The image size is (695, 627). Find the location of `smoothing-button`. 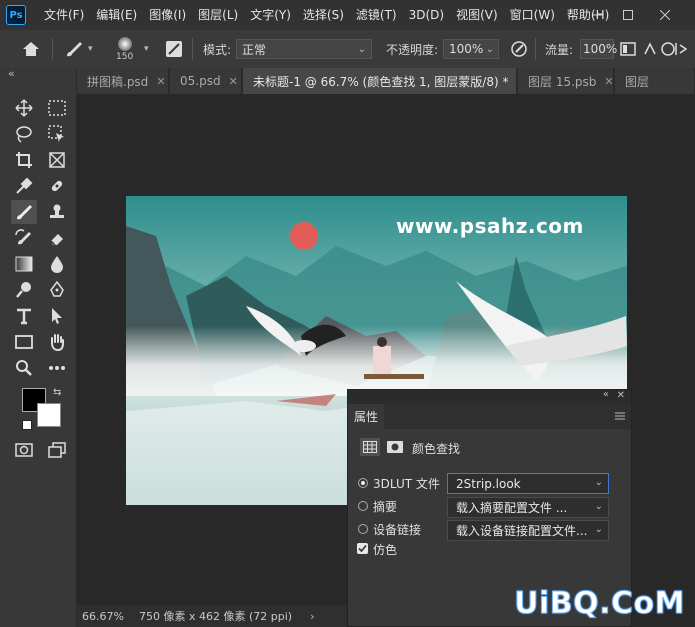

smoothing-button is located at coordinates (650, 49).